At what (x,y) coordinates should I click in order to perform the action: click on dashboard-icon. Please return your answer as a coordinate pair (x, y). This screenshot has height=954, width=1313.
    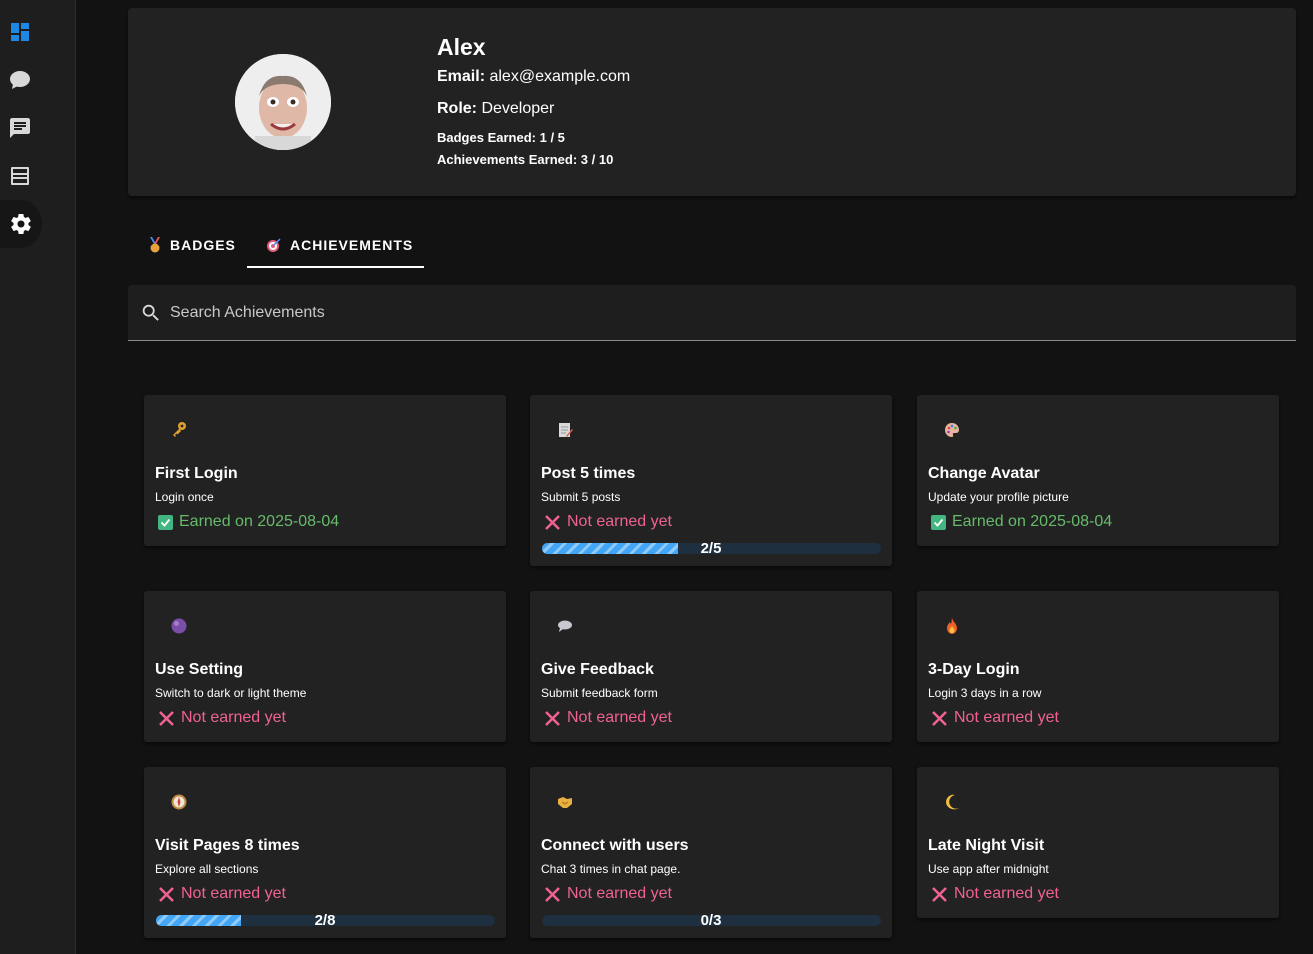
    Looking at the image, I should click on (20, 32).